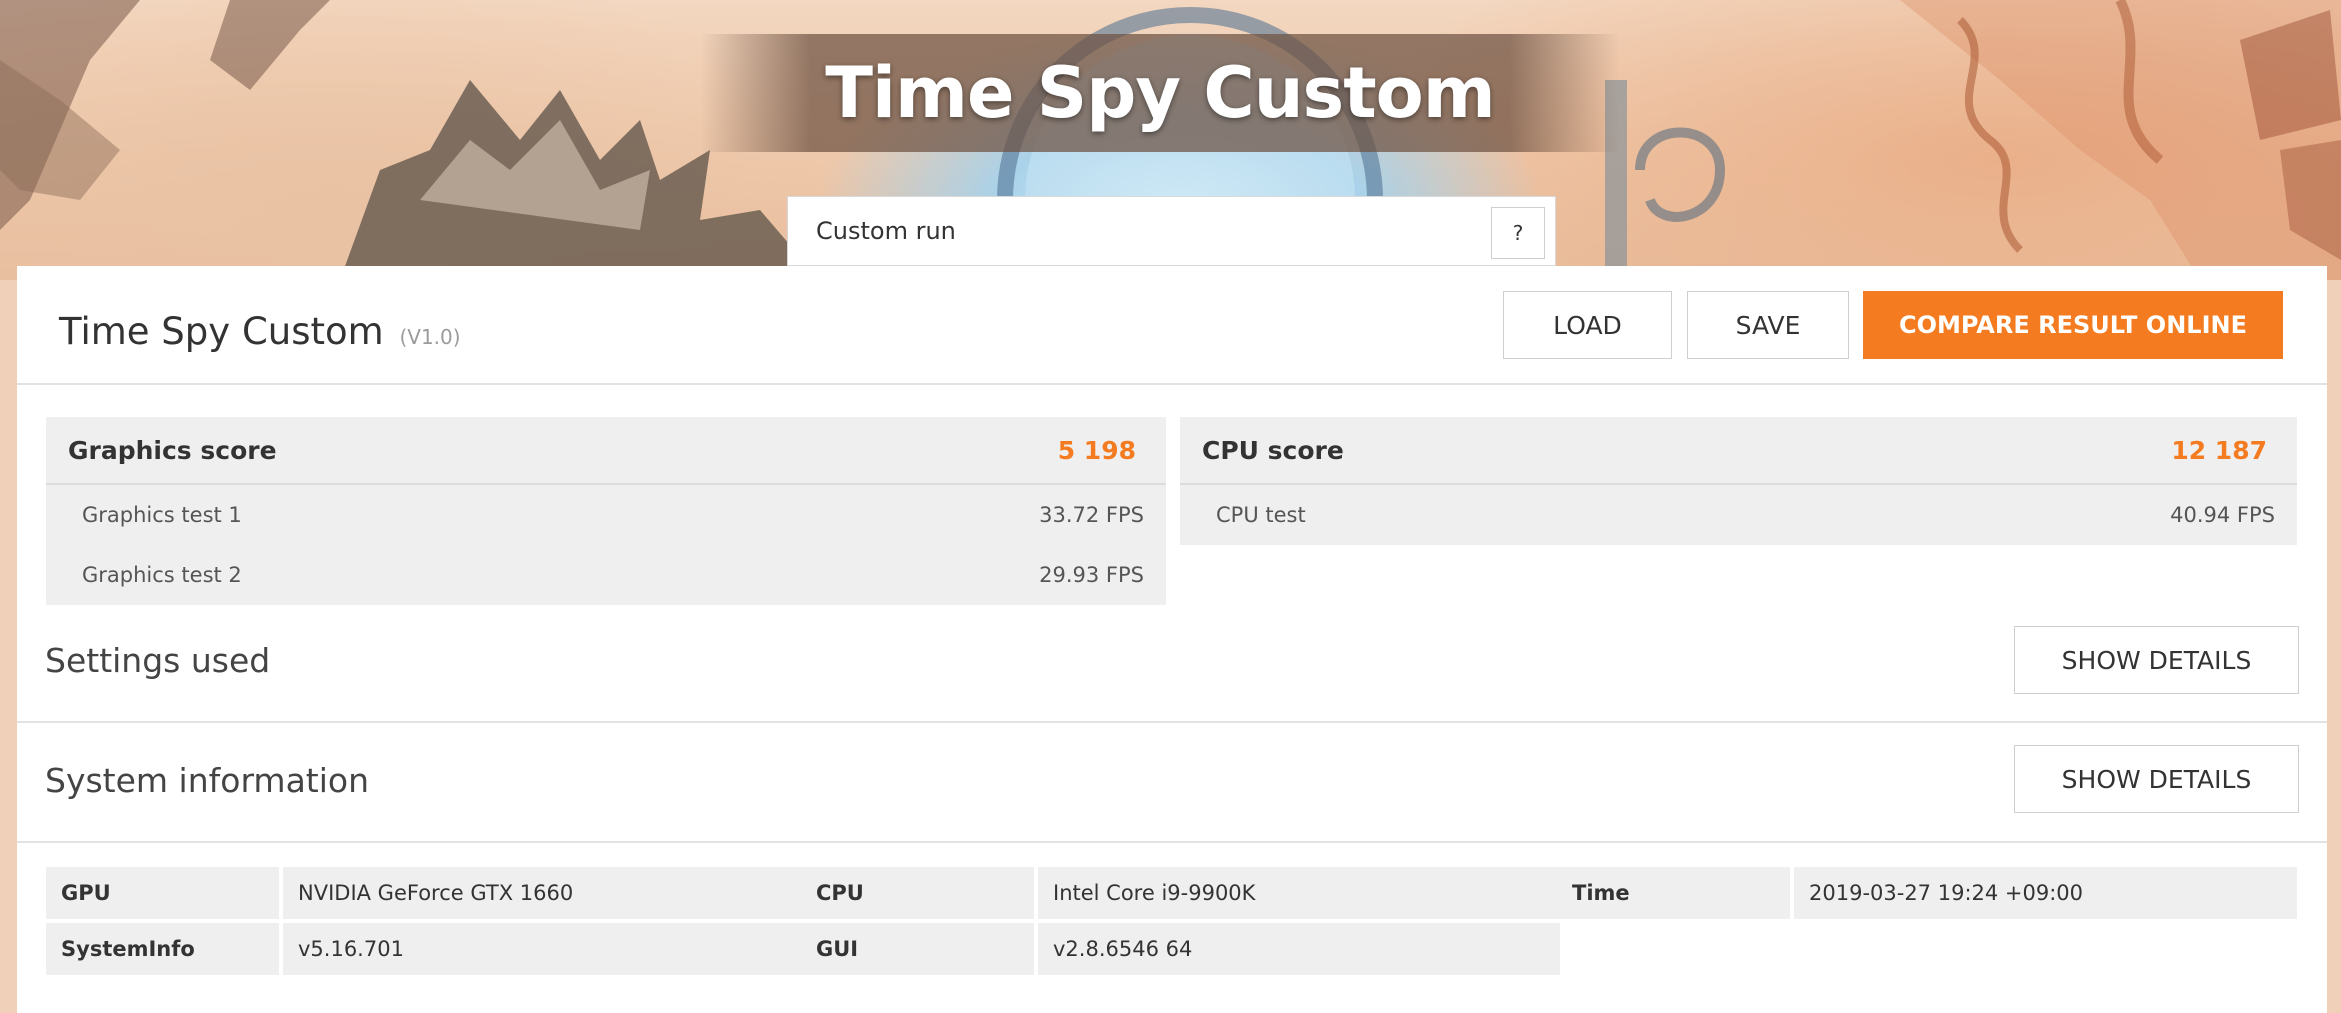 Image resolution: width=2341 pixels, height=1013 pixels. I want to click on info-key-cpu: CPU, so click(917, 893).